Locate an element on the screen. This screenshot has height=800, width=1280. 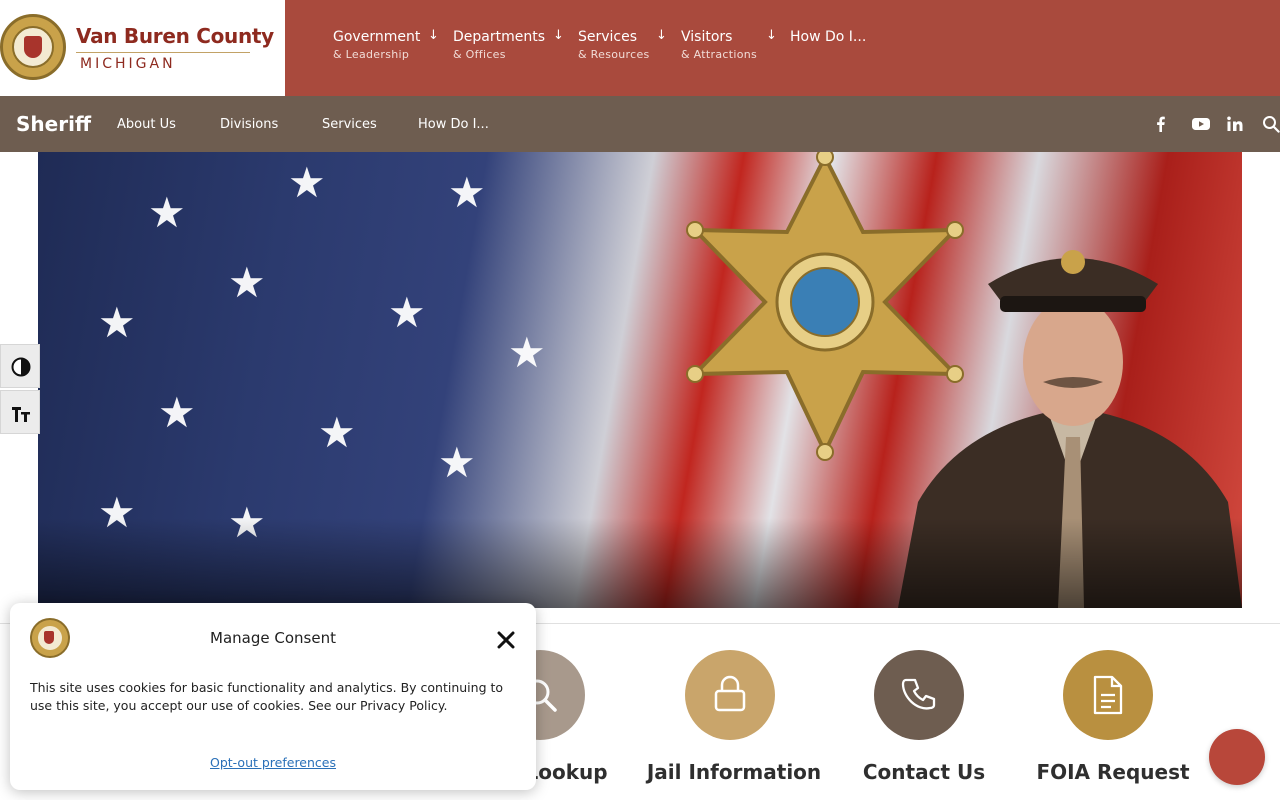
opt-out-preferences-link: Opt-out preferences is located at coordinates (273, 762).